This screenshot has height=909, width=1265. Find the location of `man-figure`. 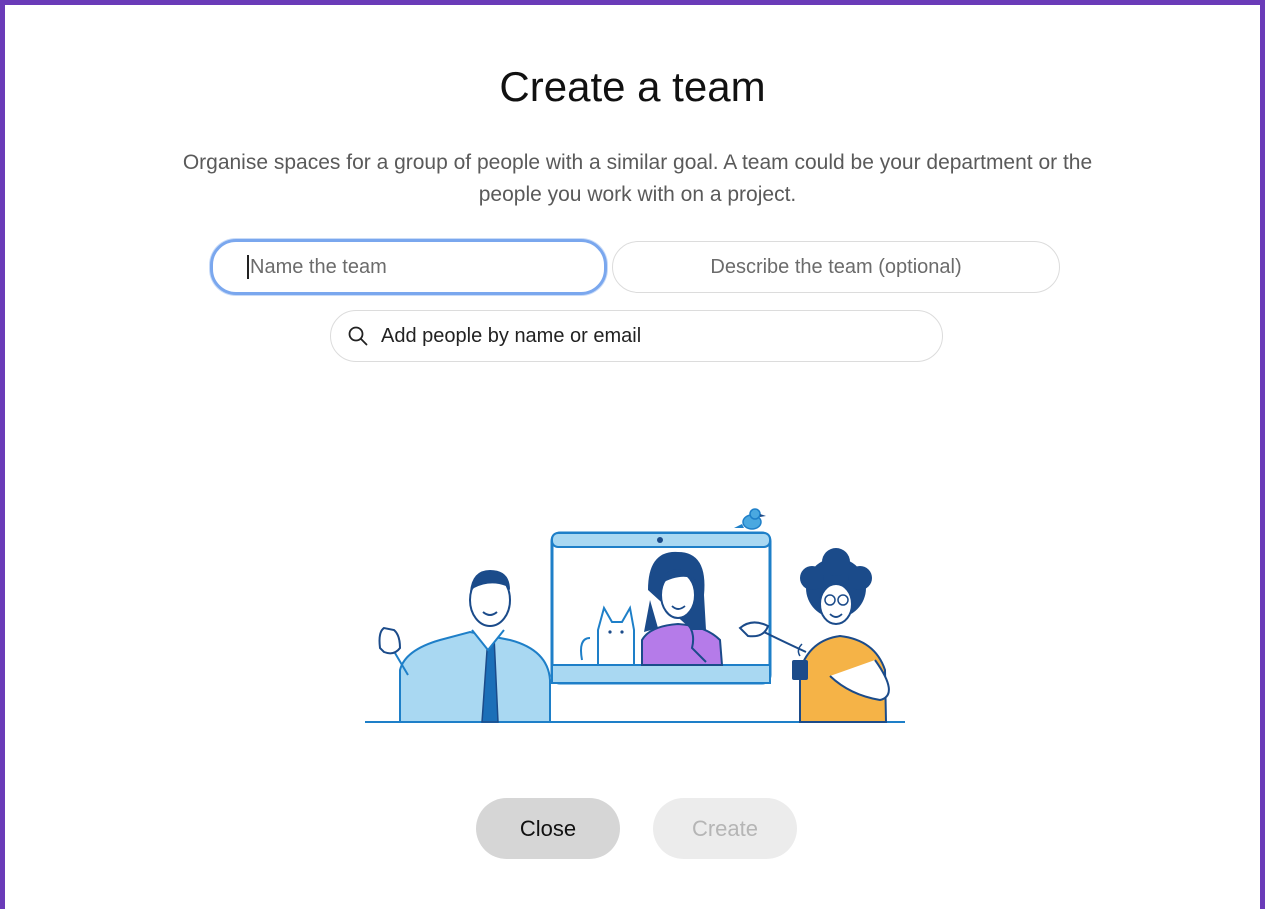

man-figure is located at coordinates (464, 646).